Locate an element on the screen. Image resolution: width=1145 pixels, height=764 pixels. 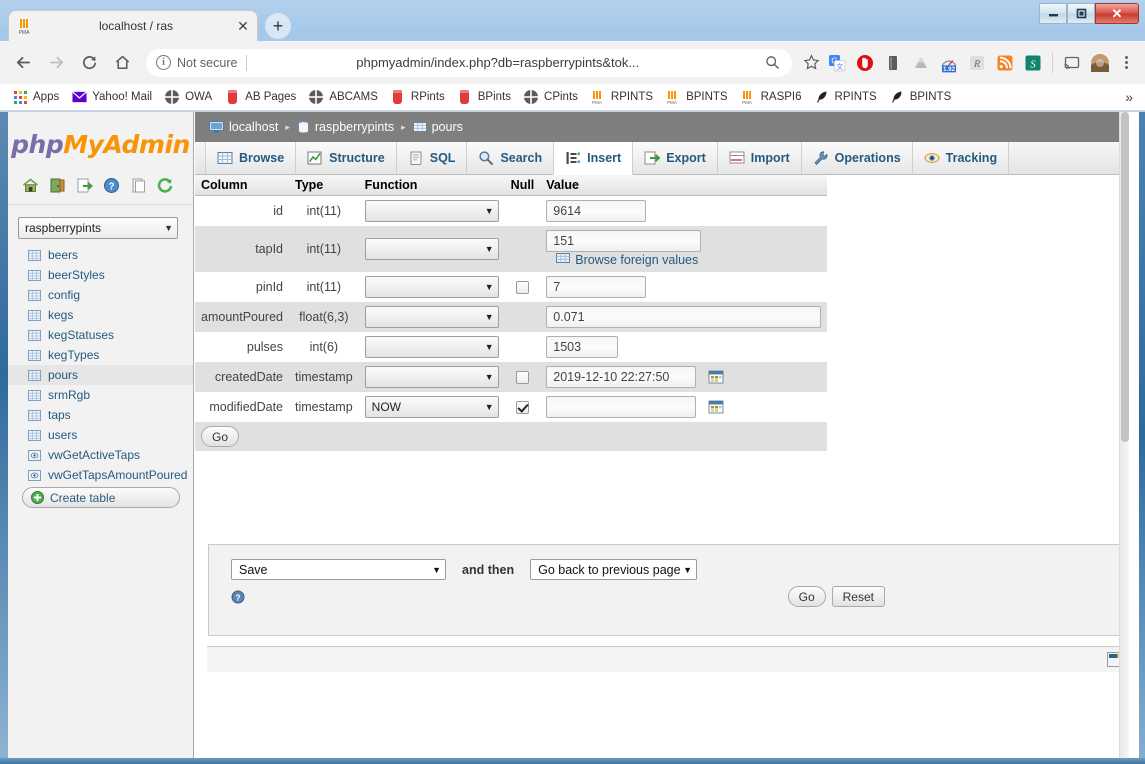
adblock-icon is located at coordinates (865, 63).